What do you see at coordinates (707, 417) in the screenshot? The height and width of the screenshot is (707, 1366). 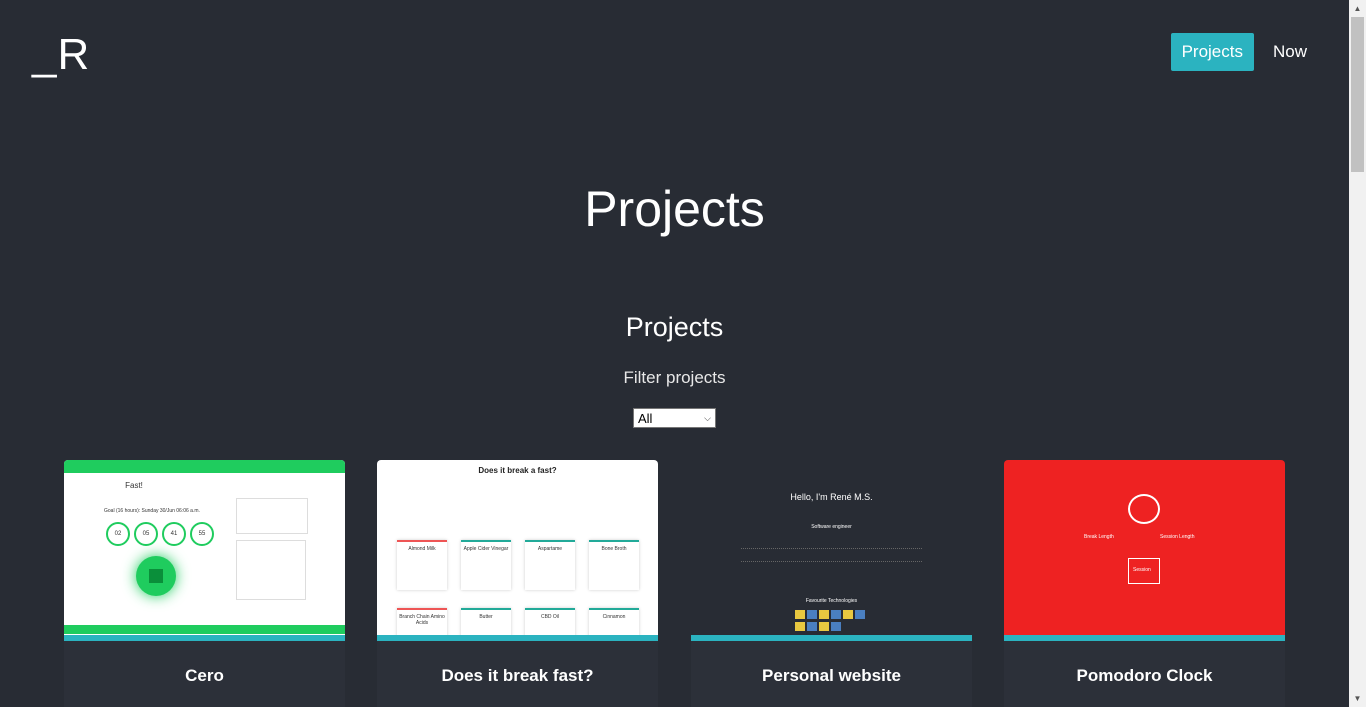 I see `chevron-down-icon: ⌵` at bounding box center [707, 417].